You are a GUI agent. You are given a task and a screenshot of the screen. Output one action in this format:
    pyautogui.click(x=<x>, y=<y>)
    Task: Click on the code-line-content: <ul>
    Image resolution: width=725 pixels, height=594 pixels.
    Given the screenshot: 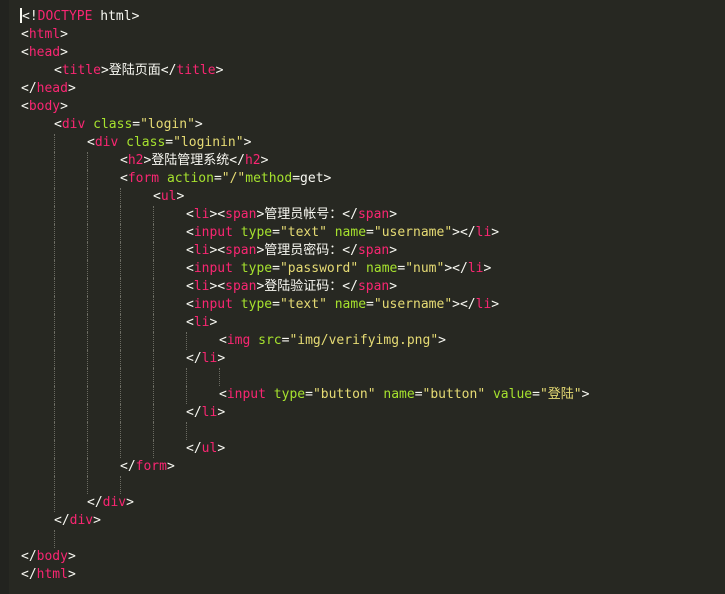 What is the action you would take?
    pyautogui.click(x=168, y=197)
    